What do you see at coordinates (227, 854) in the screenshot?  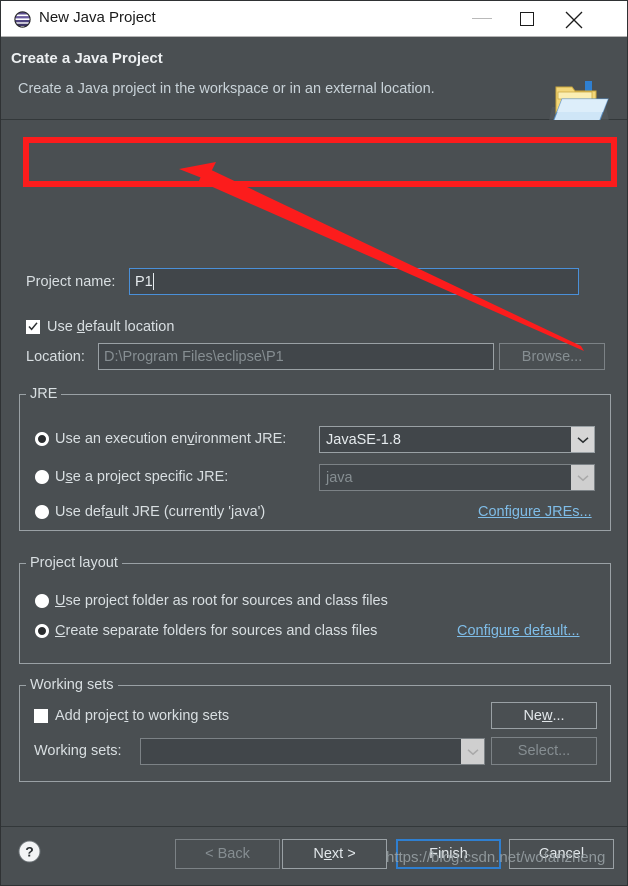 I see `back-button: < Back` at bounding box center [227, 854].